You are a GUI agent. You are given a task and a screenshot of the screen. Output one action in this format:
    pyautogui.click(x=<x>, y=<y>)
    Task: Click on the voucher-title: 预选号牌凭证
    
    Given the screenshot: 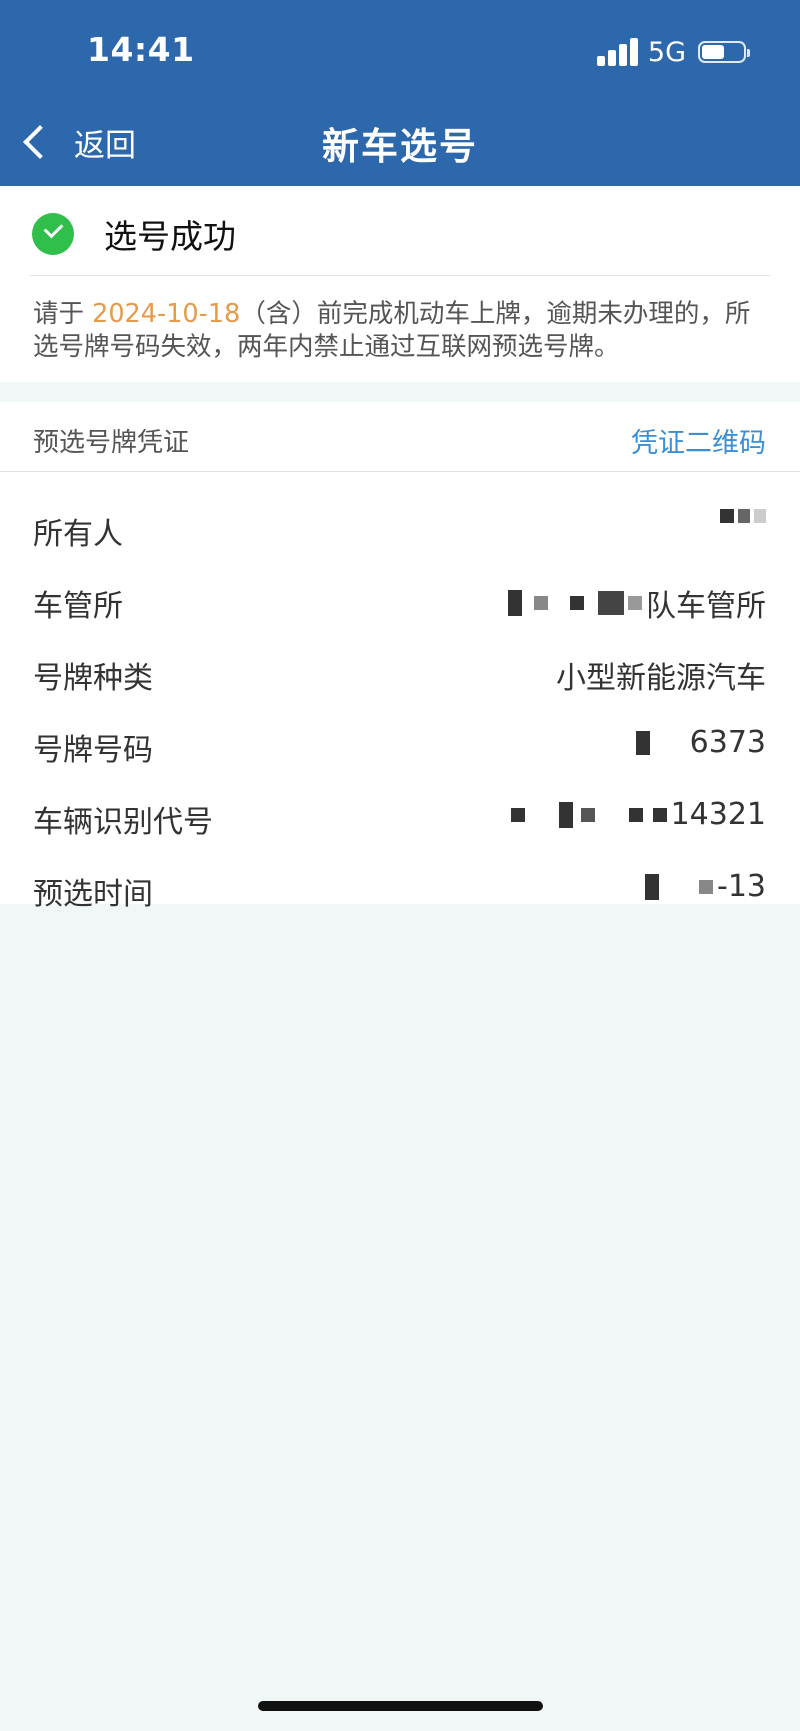 What is the action you would take?
    pyautogui.click(x=111, y=443)
    